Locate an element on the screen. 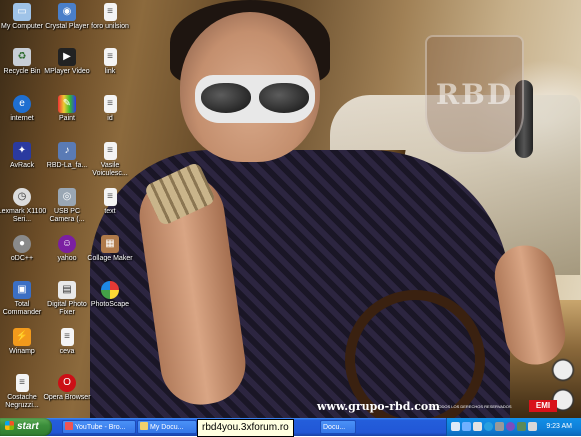 This screenshot has width=581, height=437. desktop-icon-photoscape: PhotoScape is located at coordinates (110, 295).